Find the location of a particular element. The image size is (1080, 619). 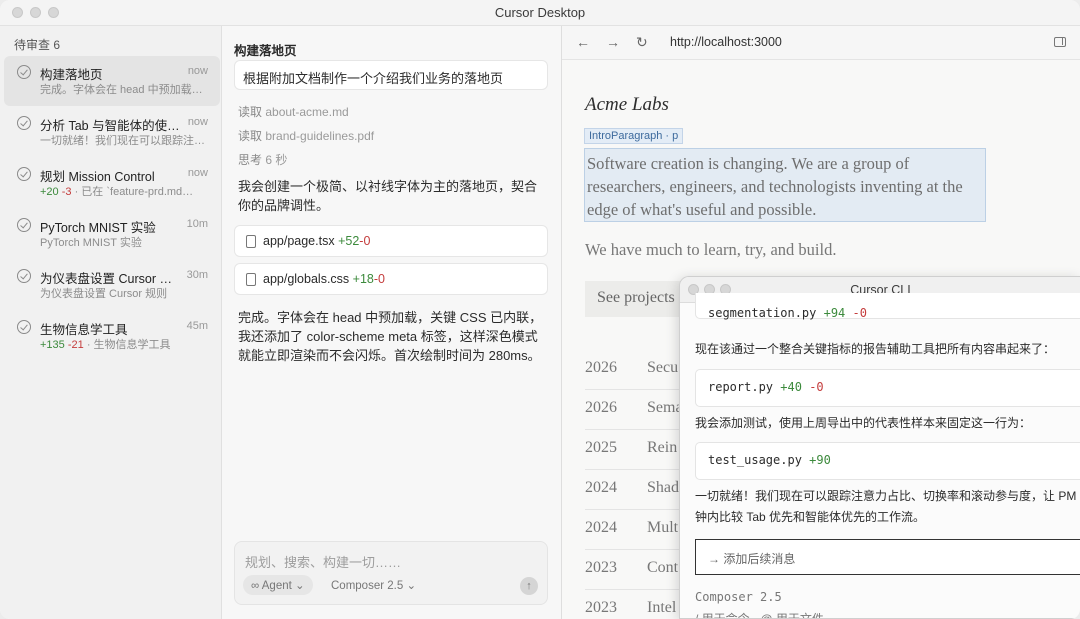

followup-placeholder: 添加后续消息 is located at coordinates (759, 559).